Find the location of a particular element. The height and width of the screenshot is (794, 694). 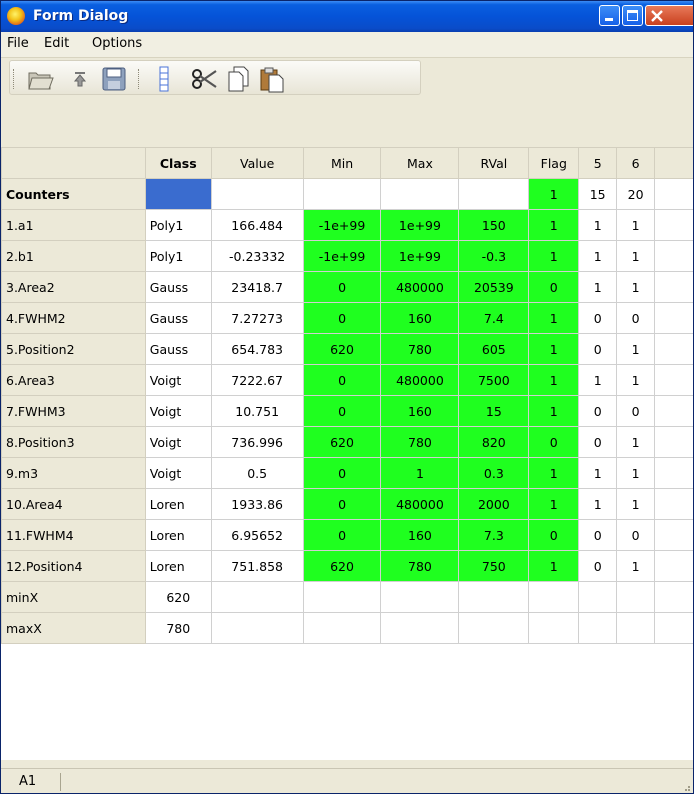

title-bar: Form Dialog is located at coordinates (347, 16).